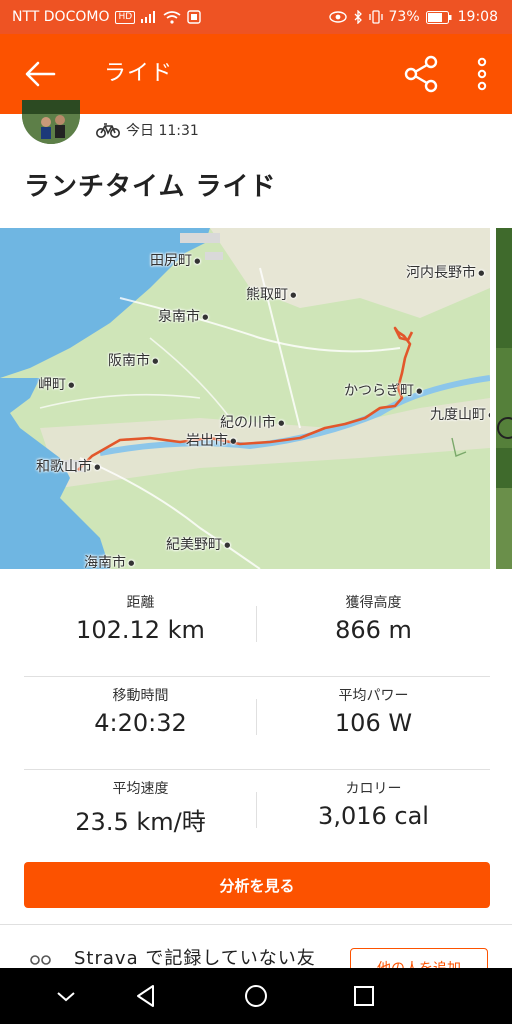 The height and width of the screenshot is (1024, 512). What do you see at coordinates (375, 17) in the screenshot?
I see `vibrate-icon` at bounding box center [375, 17].